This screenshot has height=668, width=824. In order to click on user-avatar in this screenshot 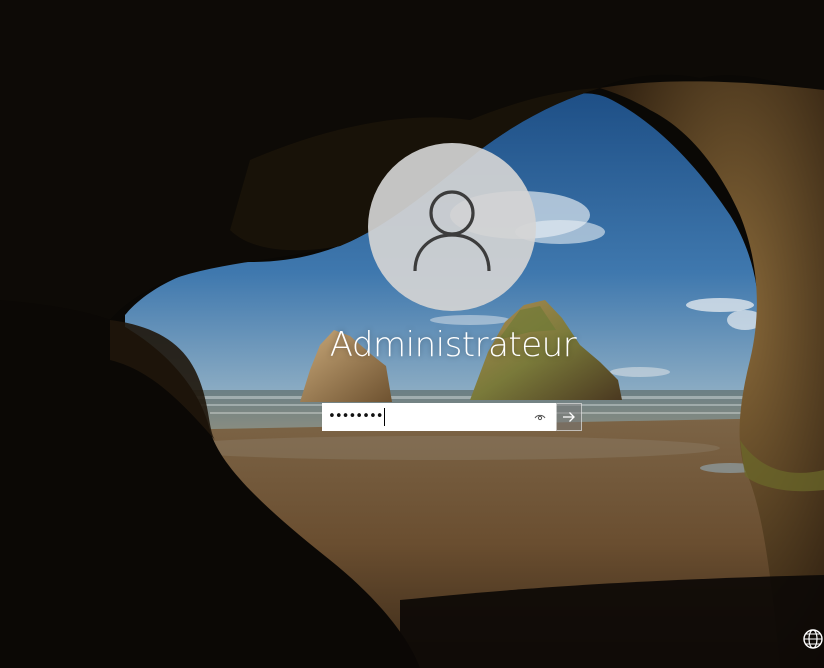, I will do `click(452, 227)`.